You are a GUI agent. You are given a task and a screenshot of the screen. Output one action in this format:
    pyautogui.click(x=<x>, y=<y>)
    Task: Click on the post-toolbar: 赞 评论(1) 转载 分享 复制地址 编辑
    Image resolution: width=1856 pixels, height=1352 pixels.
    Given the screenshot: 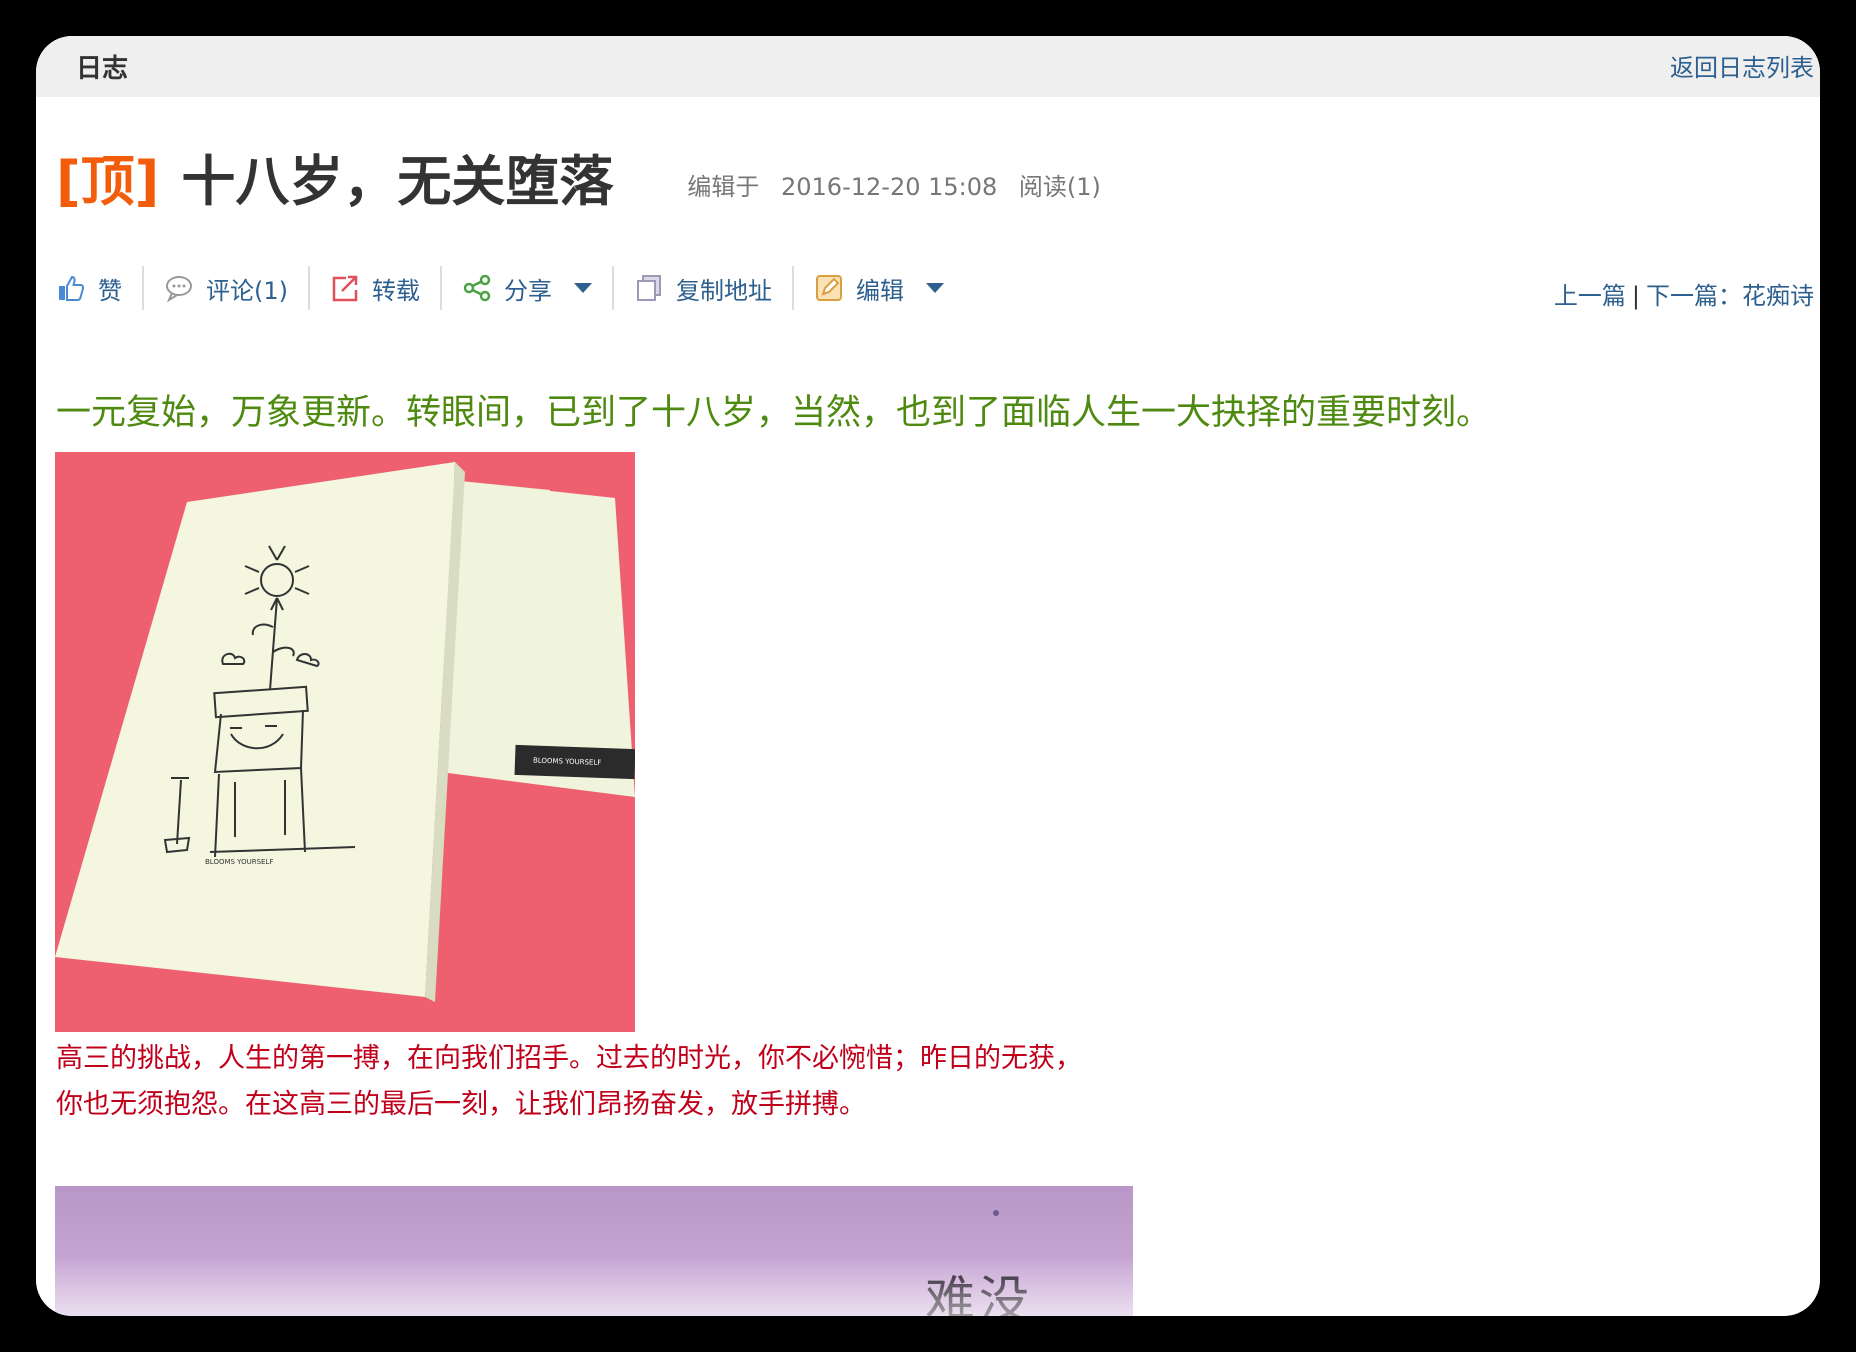 What is the action you would take?
    pyautogui.click(x=510, y=288)
    